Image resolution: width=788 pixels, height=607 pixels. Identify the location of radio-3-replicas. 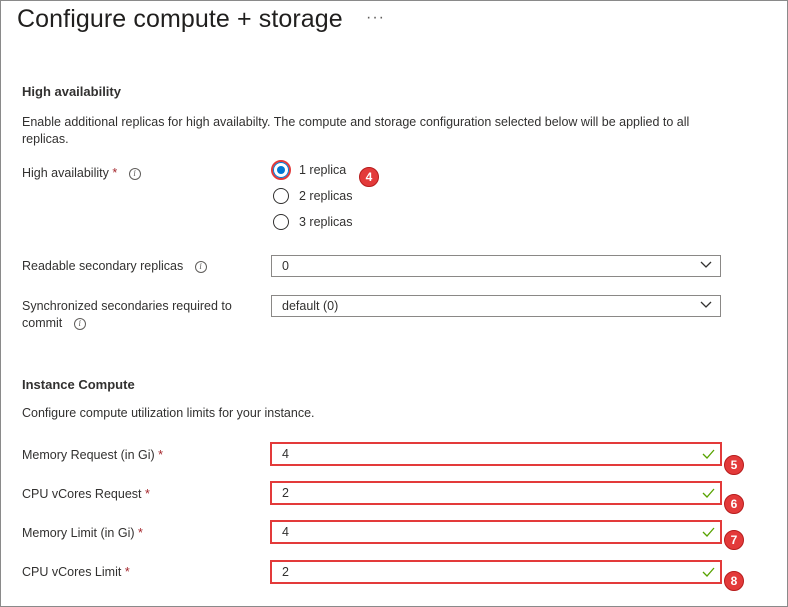
(281, 222).